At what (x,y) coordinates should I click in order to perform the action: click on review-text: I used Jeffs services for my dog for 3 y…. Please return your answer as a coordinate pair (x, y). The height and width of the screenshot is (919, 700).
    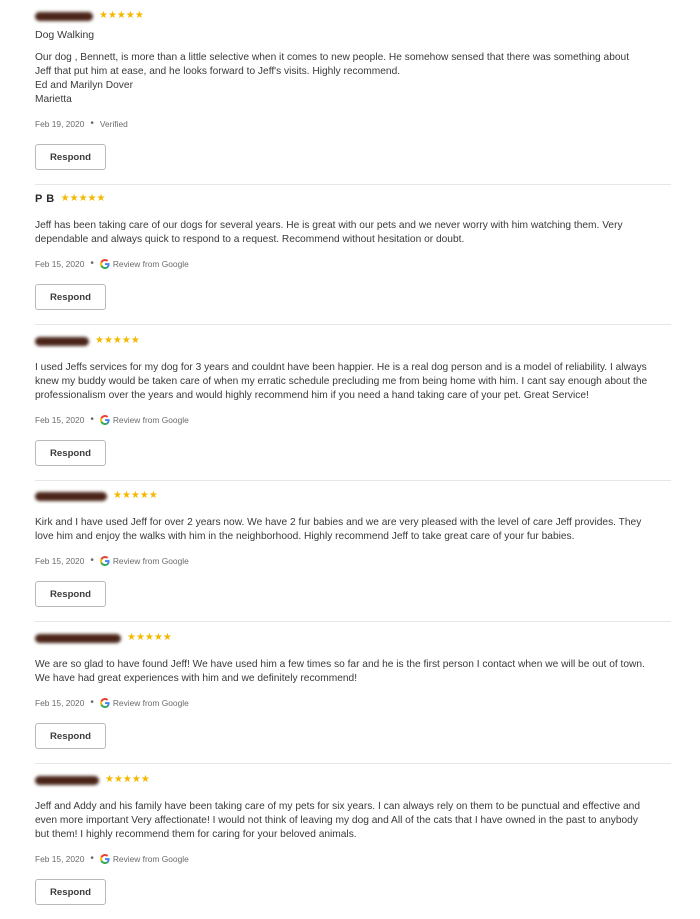
    Looking at the image, I should click on (353, 382).